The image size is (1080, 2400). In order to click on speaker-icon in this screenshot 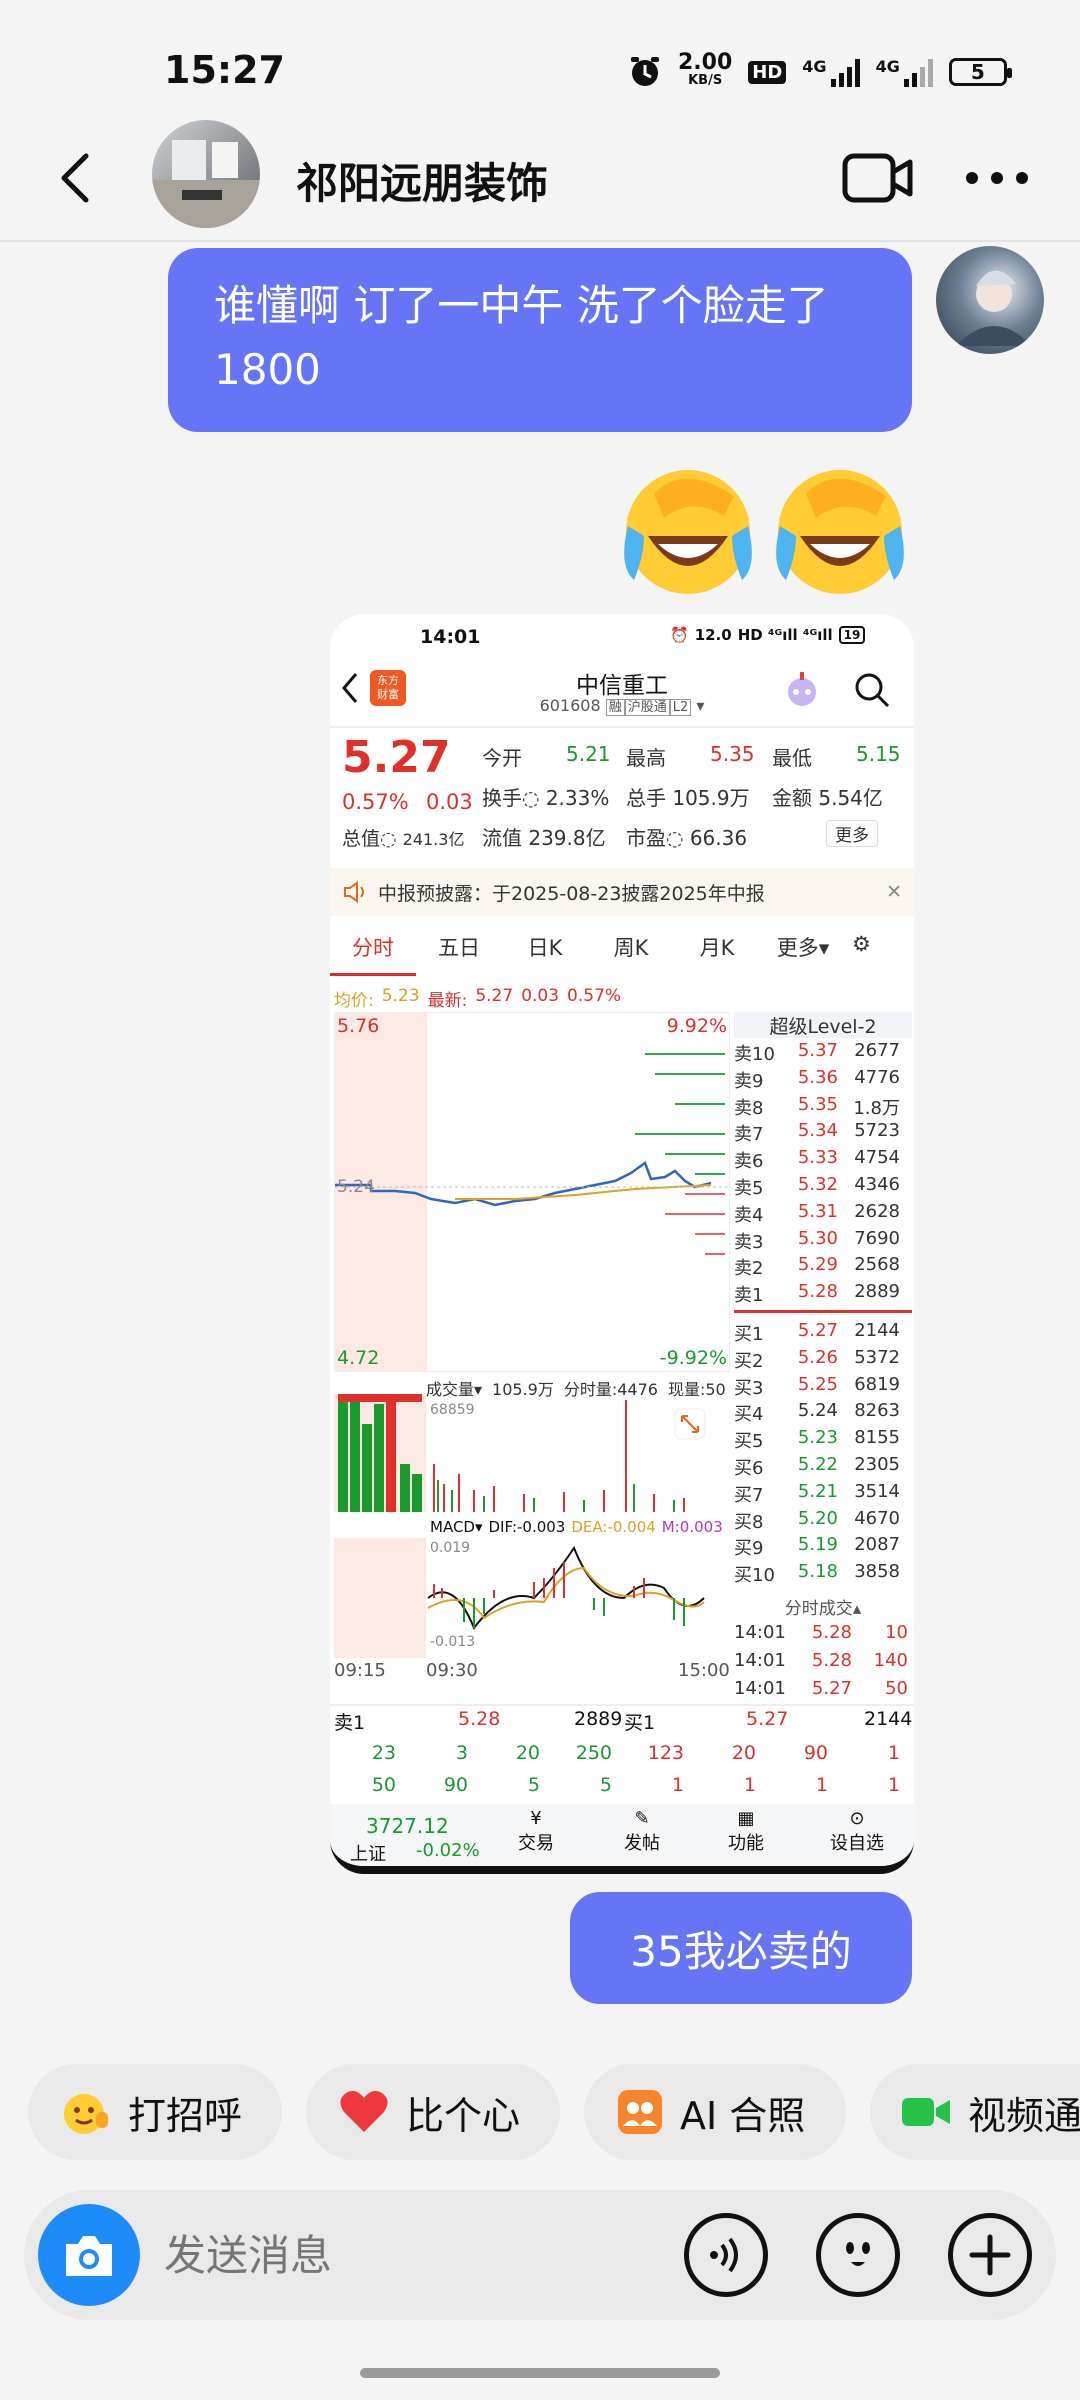, I will do `click(354, 892)`.